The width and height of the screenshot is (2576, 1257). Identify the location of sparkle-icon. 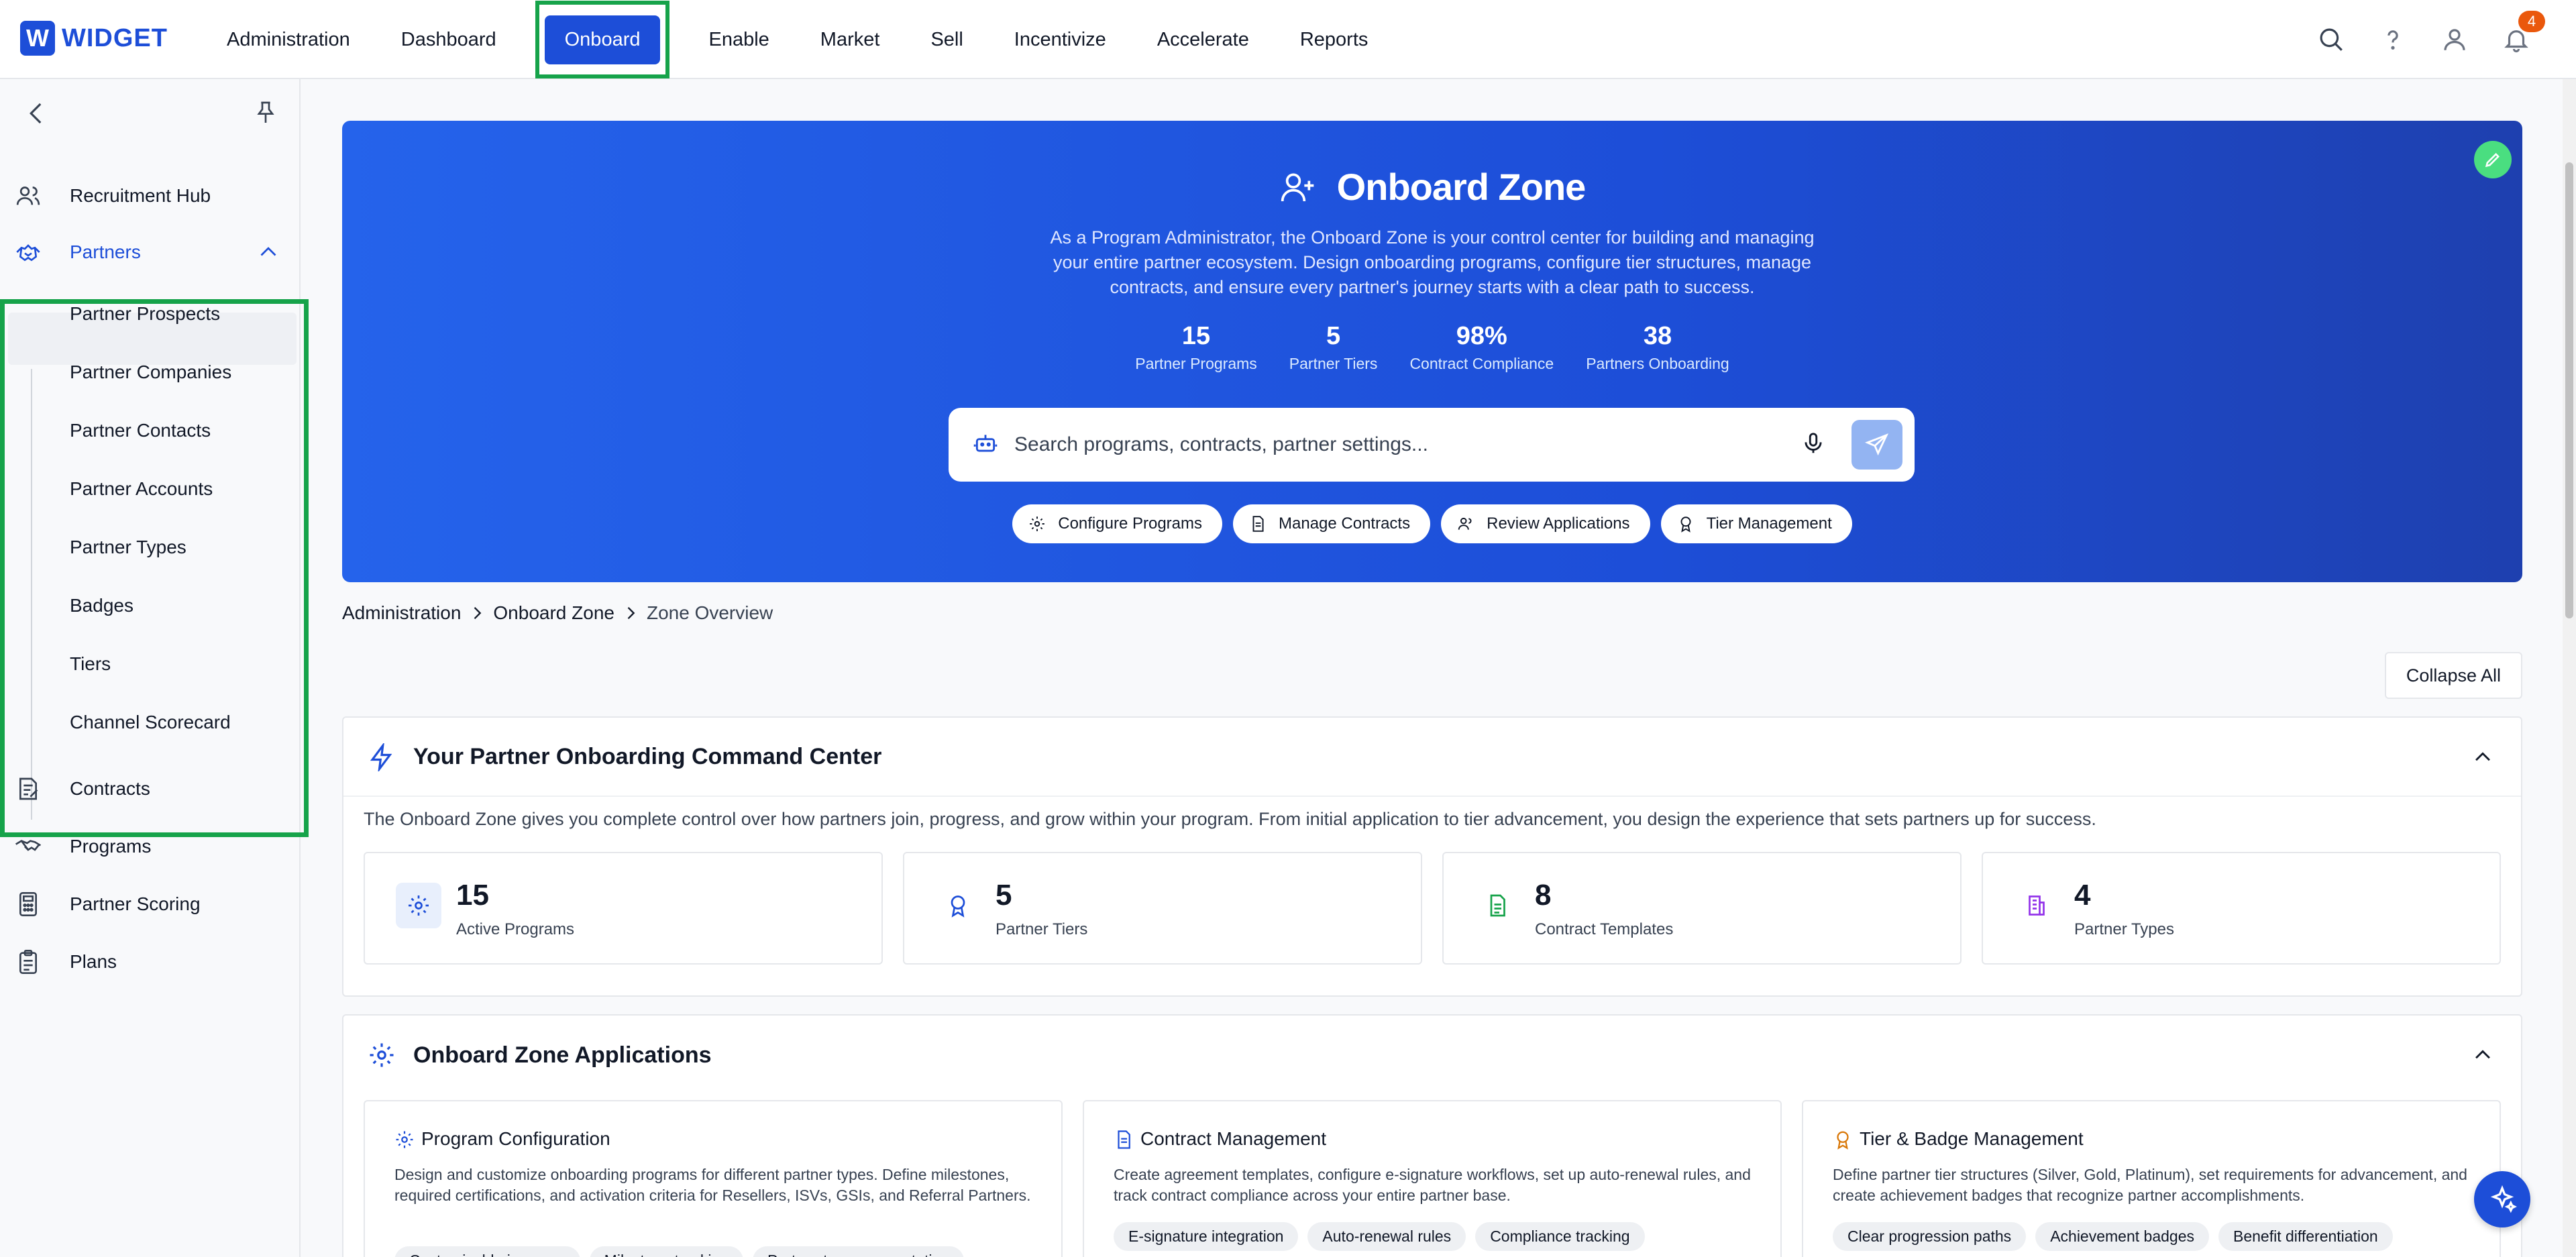
(2503, 1199).